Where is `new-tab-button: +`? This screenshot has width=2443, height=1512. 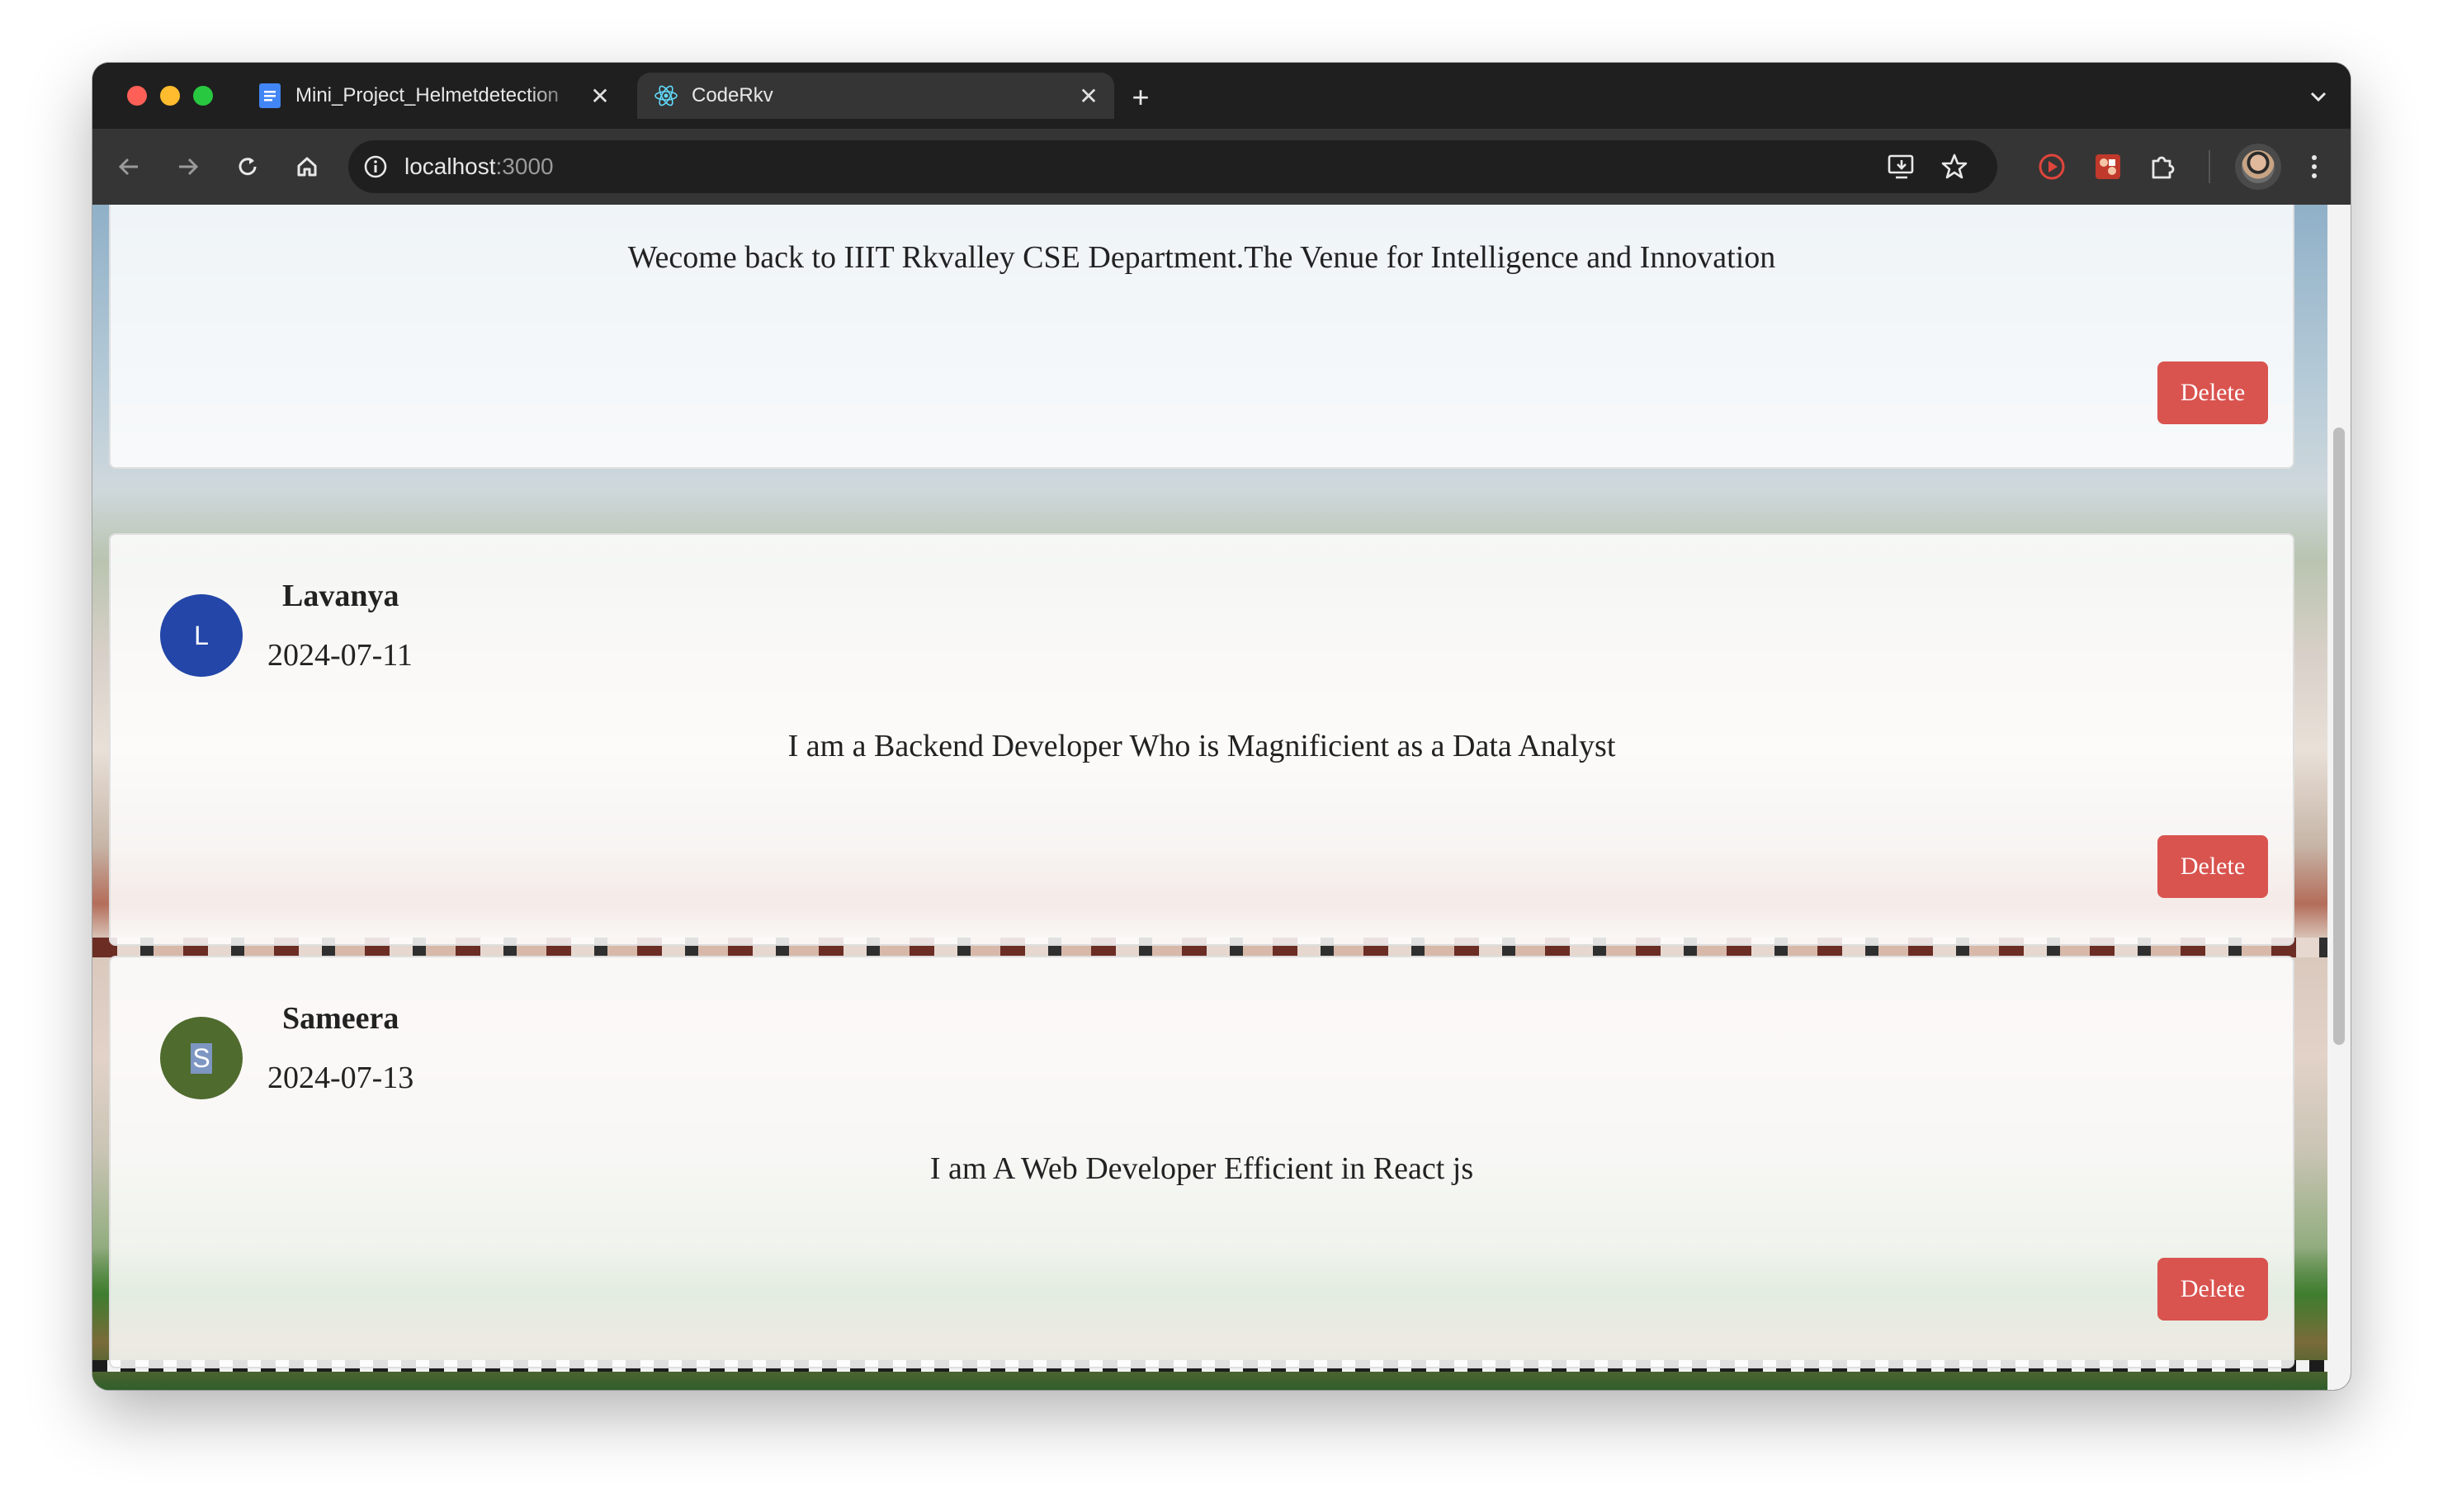
new-tab-button: + is located at coordinates (1141, 97).